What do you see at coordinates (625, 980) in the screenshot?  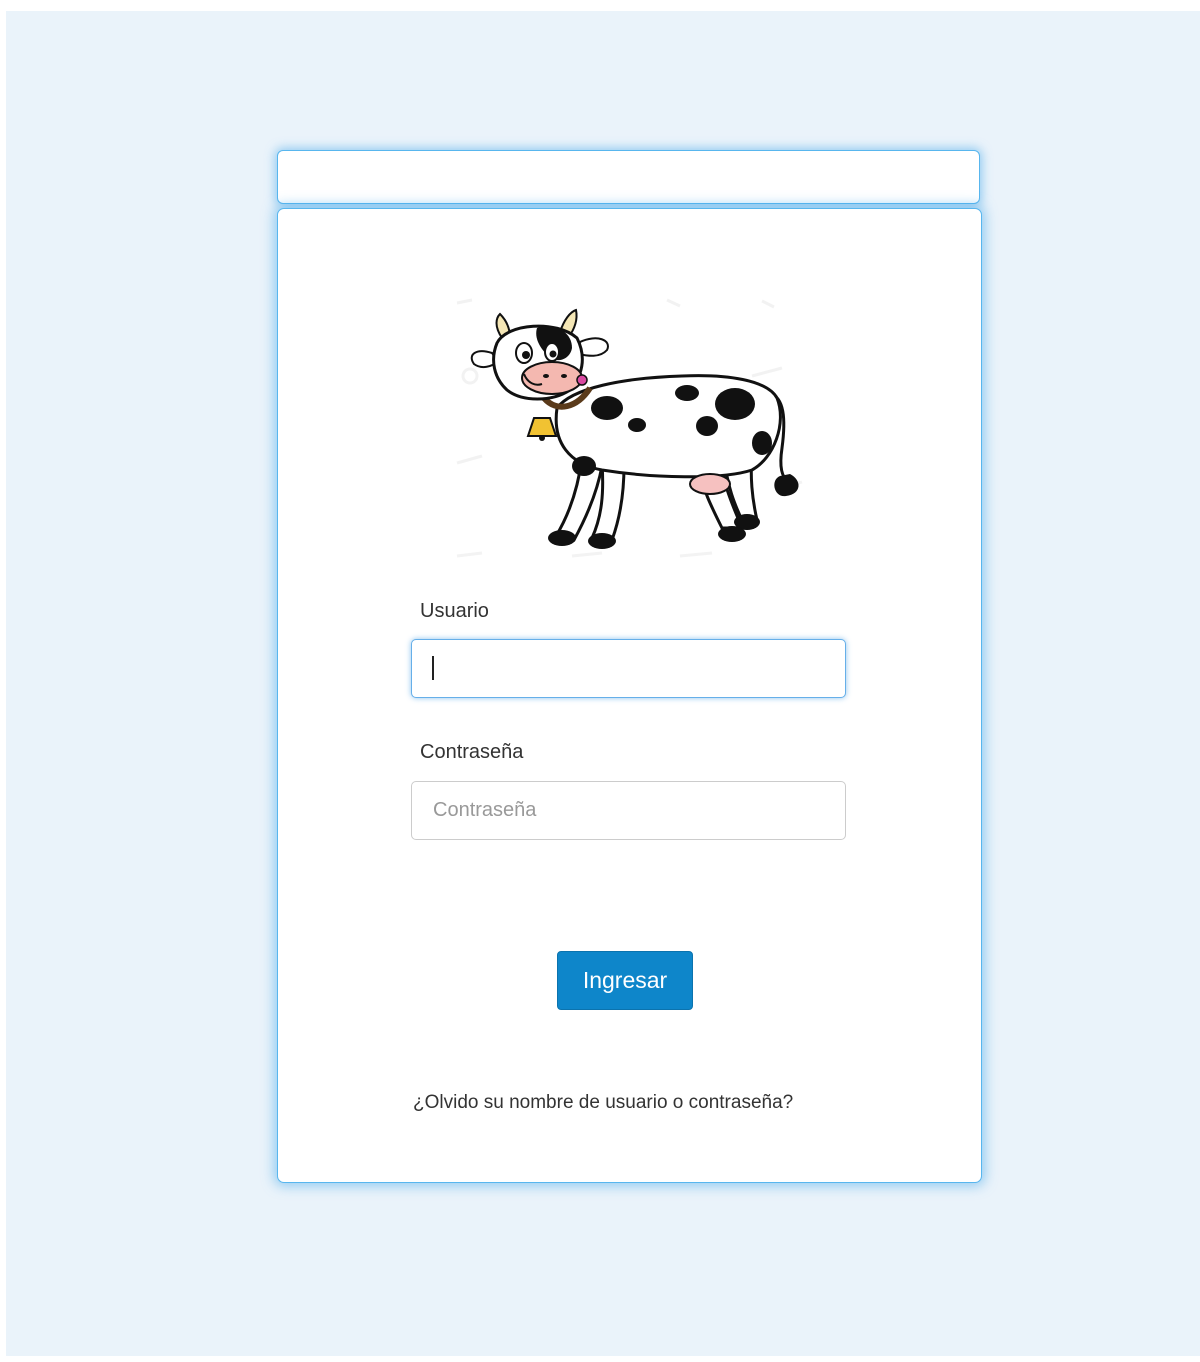 I see `login-button: Ingresar` at bounding box center [625, 980].